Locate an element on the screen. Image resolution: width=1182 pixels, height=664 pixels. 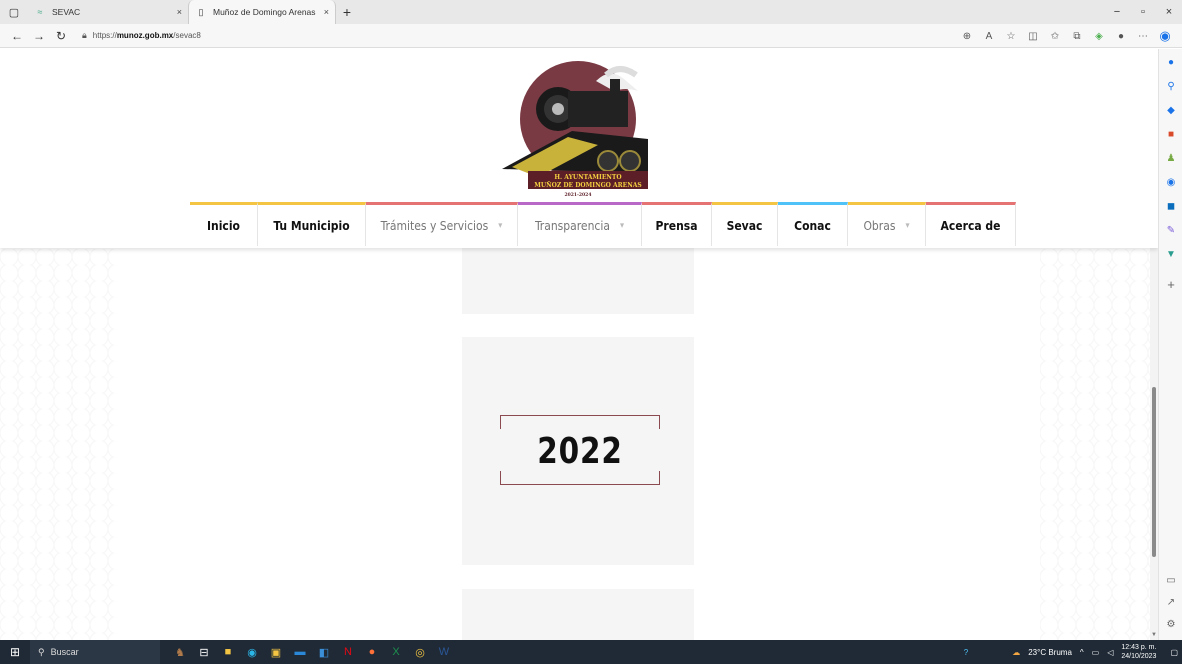
bell-icon: ● is located at coordinates (1170, 62).